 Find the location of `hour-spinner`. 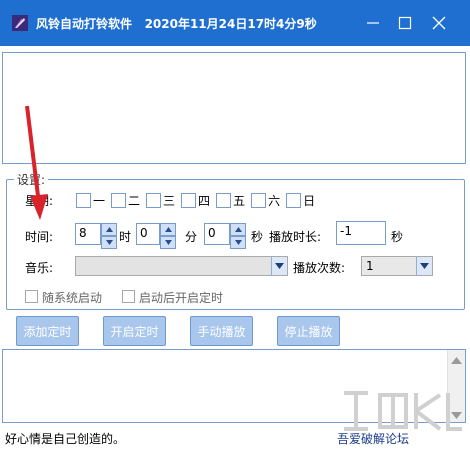

hour-spinner is located at coordinates (109, 236).